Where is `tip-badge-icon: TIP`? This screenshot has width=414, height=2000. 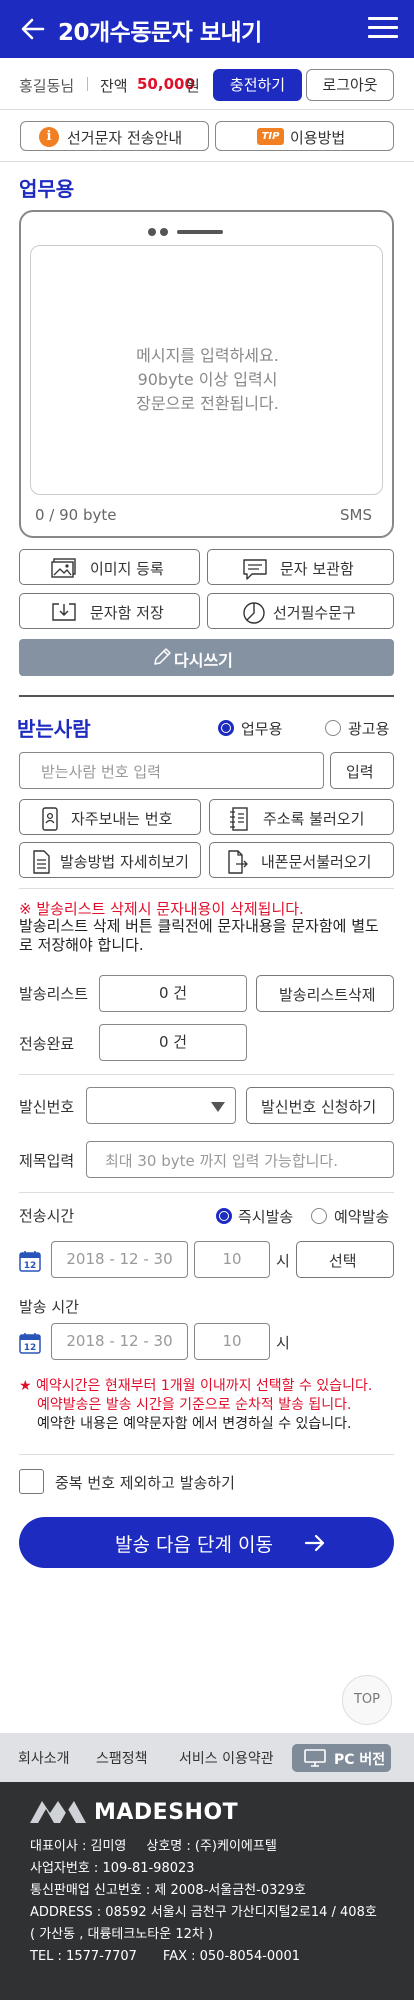
tip-badge-icon: TIP is located at coordinates (270, 136).